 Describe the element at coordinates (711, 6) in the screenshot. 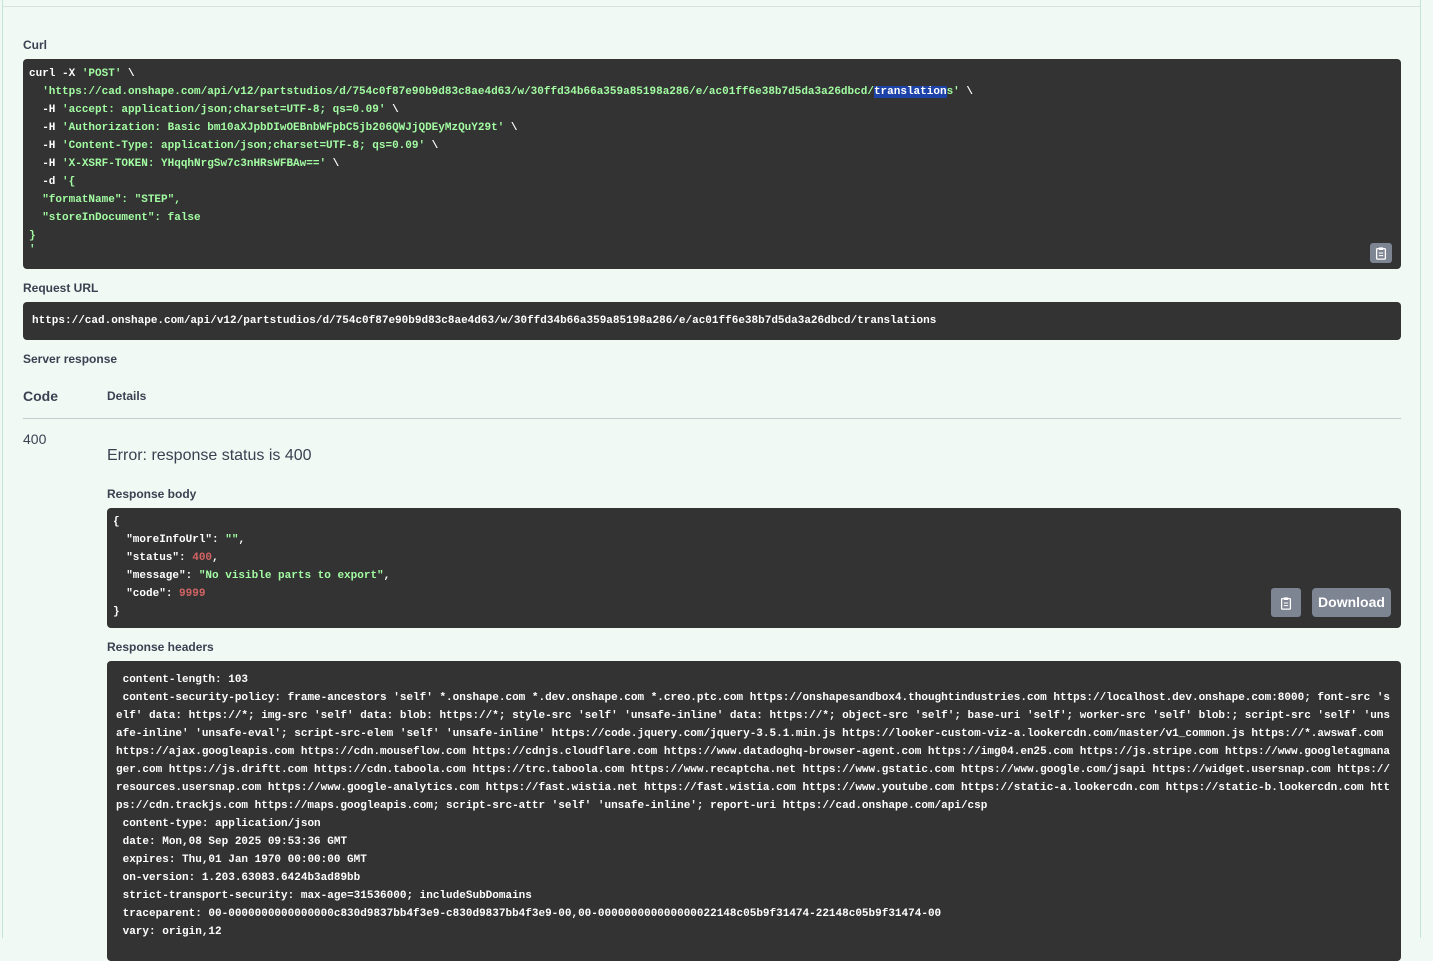

I see `divider` at that location.